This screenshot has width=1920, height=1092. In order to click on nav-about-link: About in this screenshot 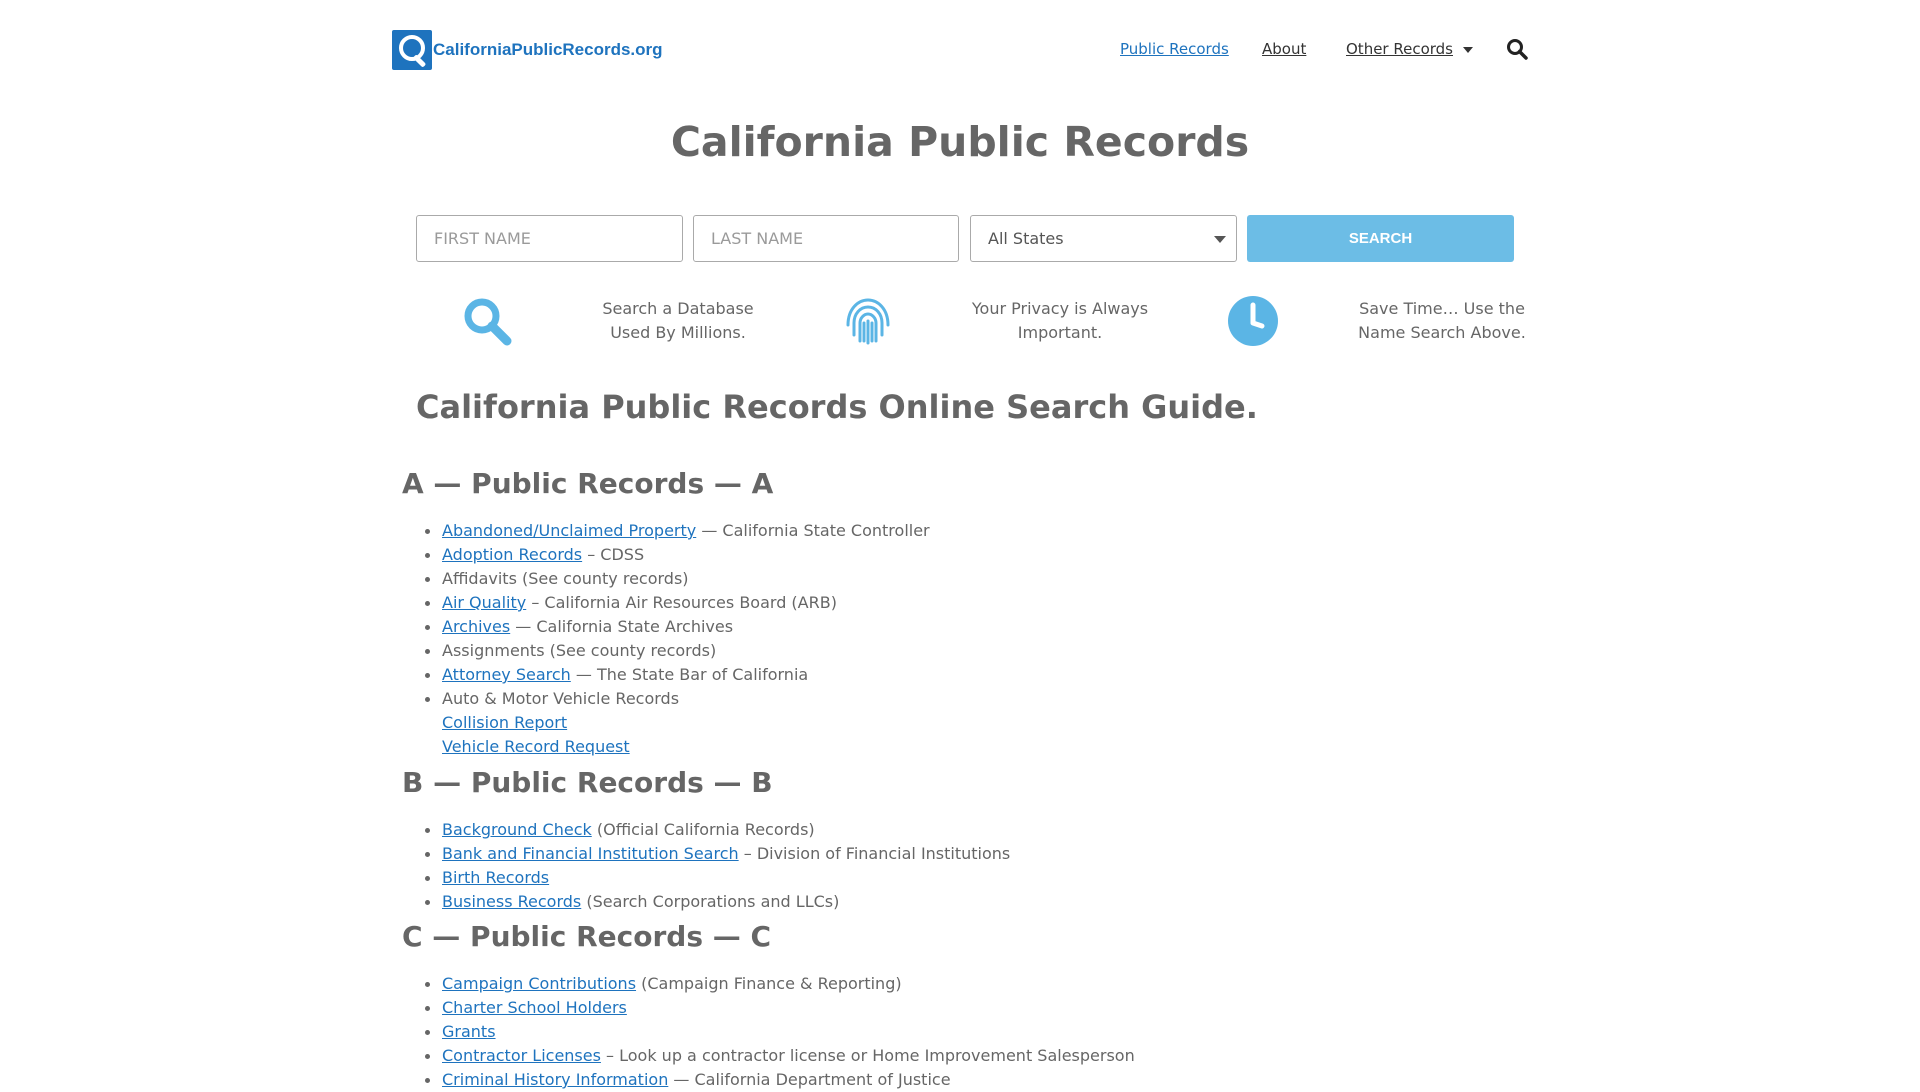, I will do `click(1284, 49)`.